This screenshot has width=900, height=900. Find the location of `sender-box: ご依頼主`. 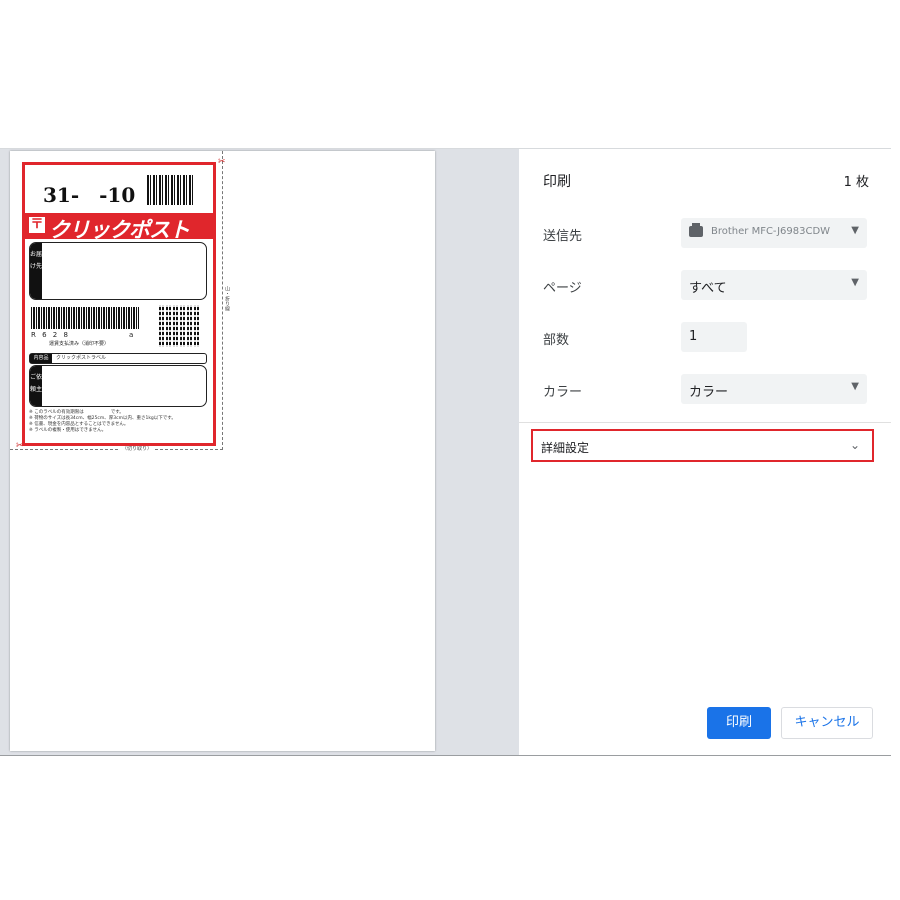

sender-box: ご依頼主 is located at coordinates (118, 386).